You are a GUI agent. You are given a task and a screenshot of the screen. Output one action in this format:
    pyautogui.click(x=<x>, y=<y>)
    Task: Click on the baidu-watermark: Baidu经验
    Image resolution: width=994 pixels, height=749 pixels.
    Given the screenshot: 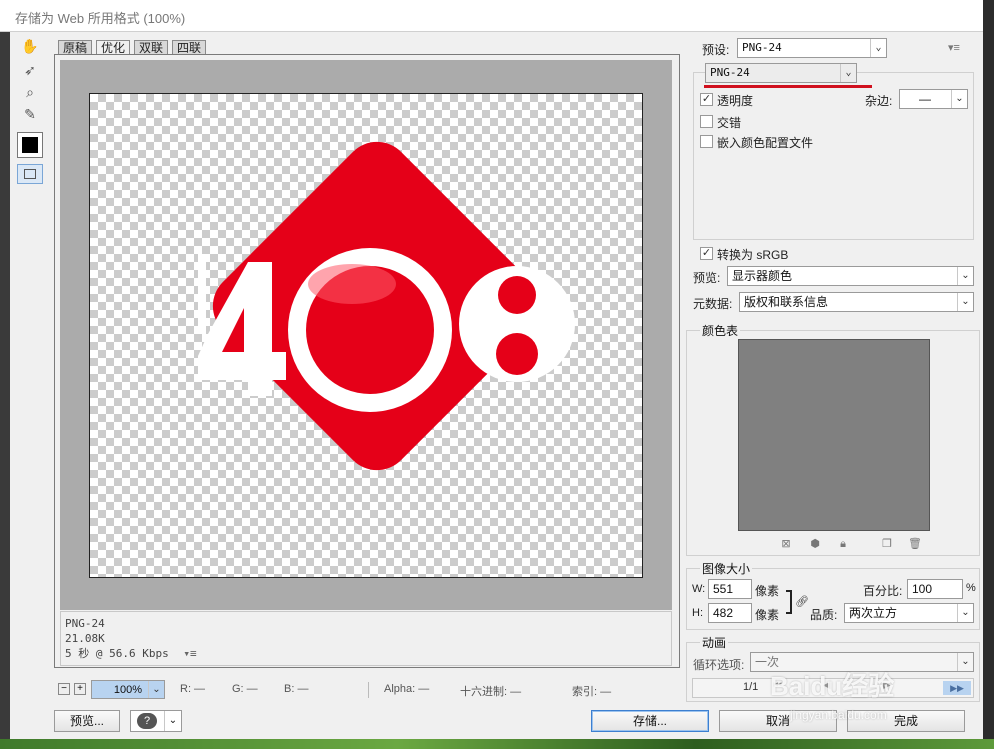 What is the action you would take?
    pyautogui.click(x=832, y=686)
    